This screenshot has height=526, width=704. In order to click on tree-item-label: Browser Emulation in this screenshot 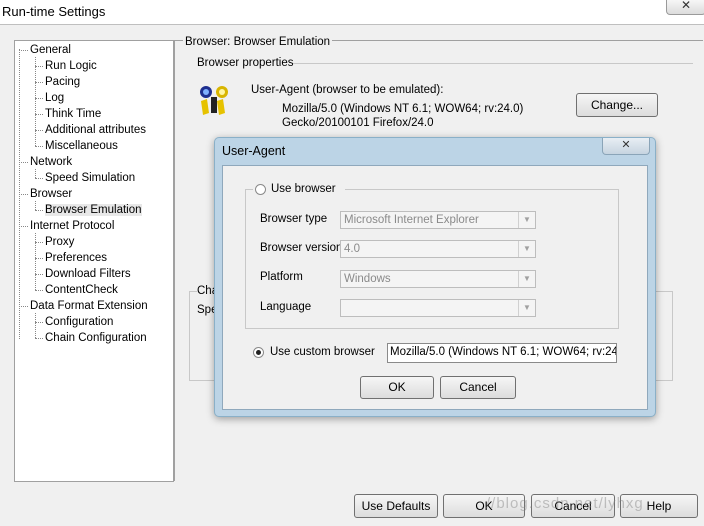, I will do `click(93, 210)`.